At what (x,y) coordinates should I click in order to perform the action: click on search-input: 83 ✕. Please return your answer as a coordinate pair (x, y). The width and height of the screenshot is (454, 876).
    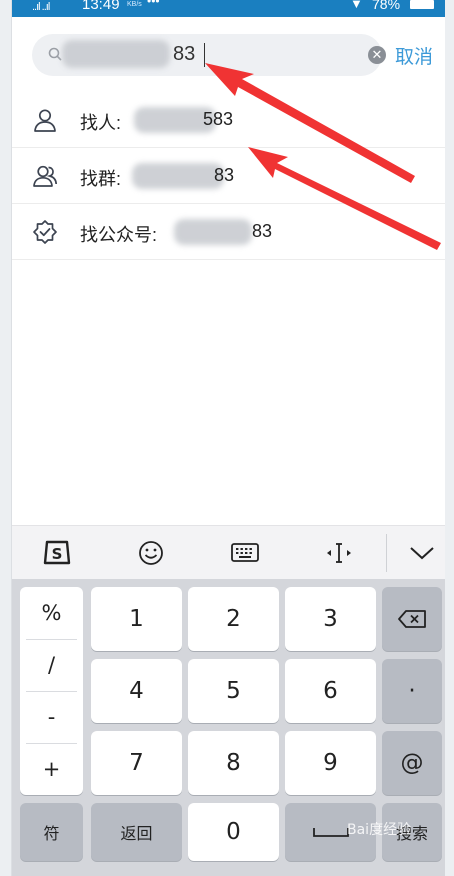
    Looking at the image, I should click on (209, 55).